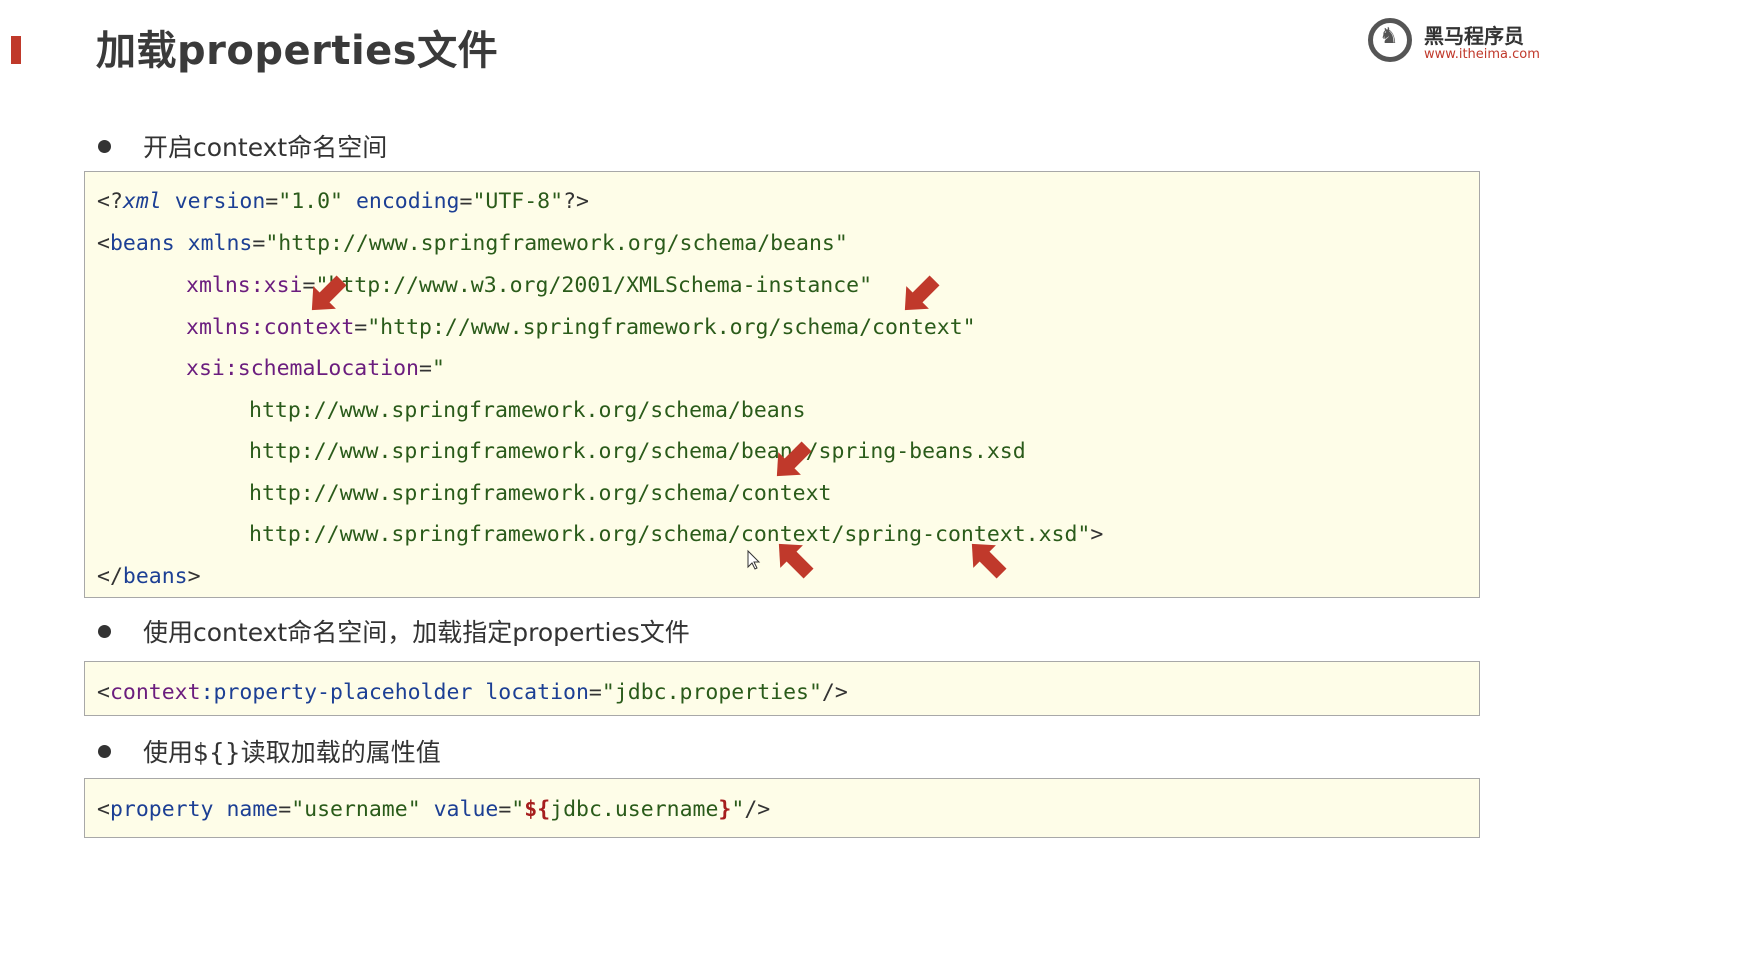  What do you see at coordinates (754, 559) in the screenshot?
I see `mouse-cursor-icon` at bounding box center [754, 559].